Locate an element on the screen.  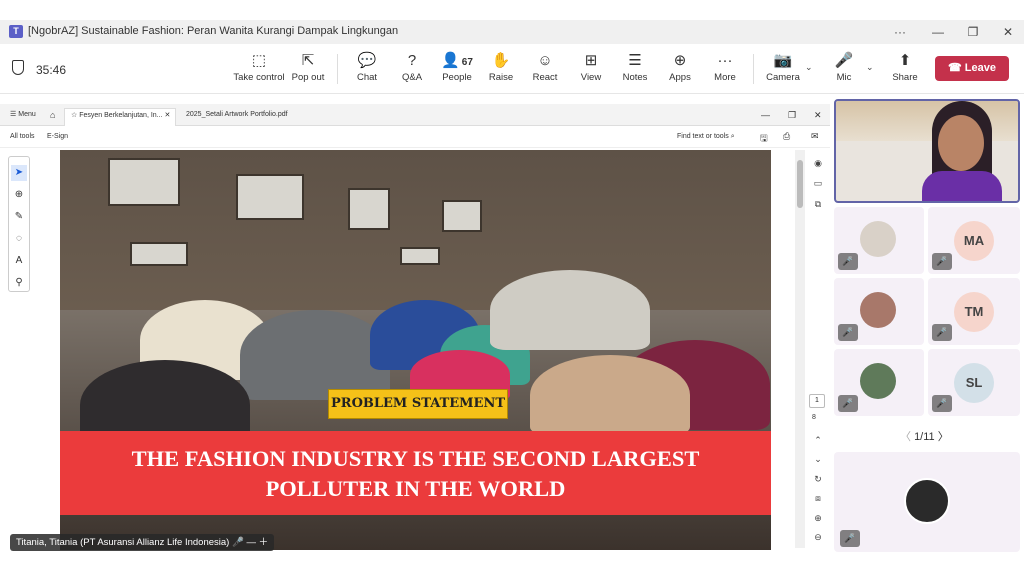
all-tools-button: All tools is located at coordinates (22, 136).